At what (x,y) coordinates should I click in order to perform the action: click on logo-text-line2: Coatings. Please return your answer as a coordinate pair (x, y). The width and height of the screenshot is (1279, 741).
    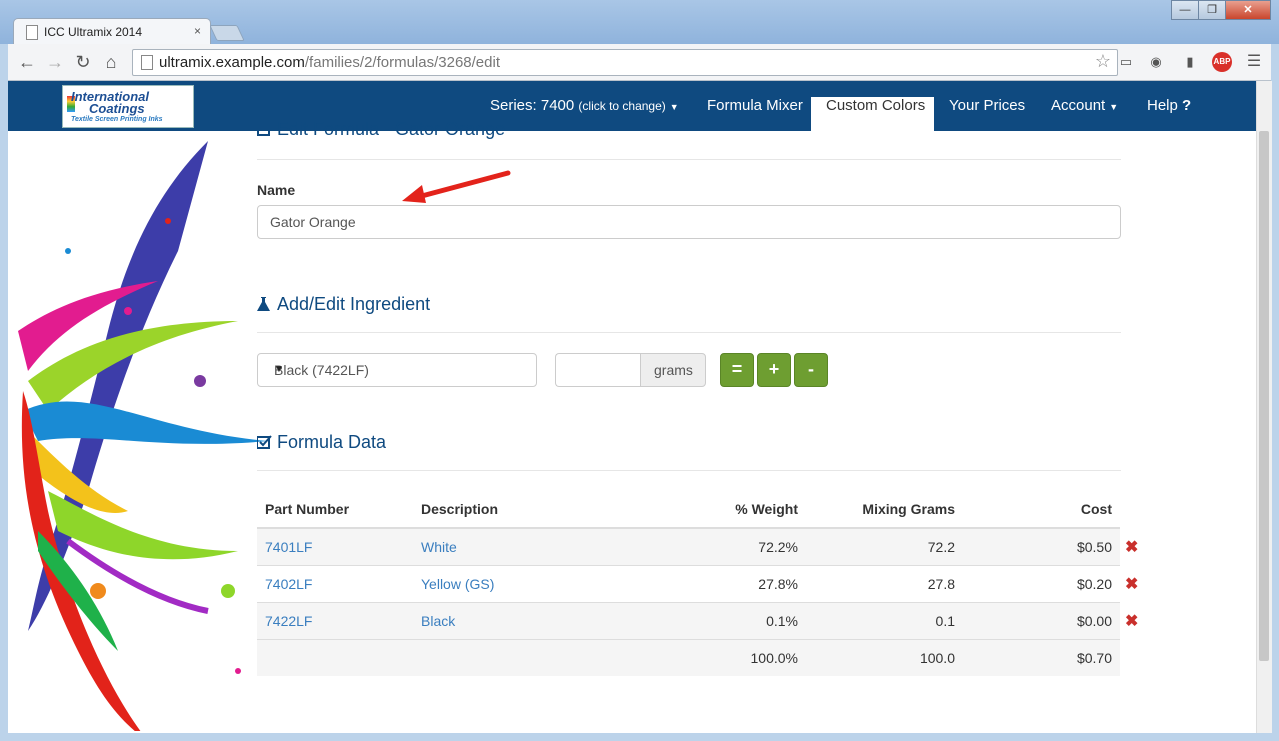
    Looking at the image, I should click on (117, 108).